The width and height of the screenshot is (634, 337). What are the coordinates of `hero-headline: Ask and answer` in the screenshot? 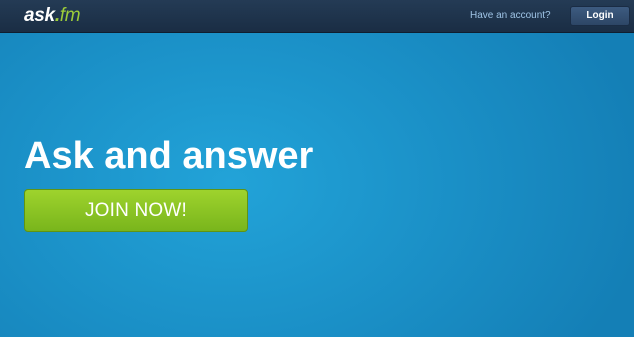 It's located at (169, 156).